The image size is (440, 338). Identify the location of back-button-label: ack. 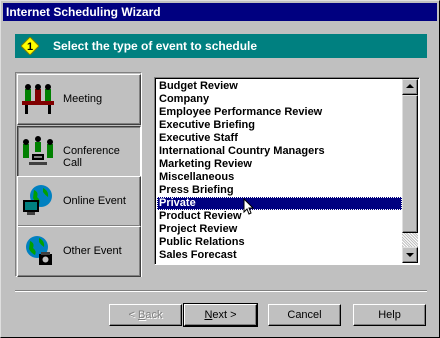
(154, 315).